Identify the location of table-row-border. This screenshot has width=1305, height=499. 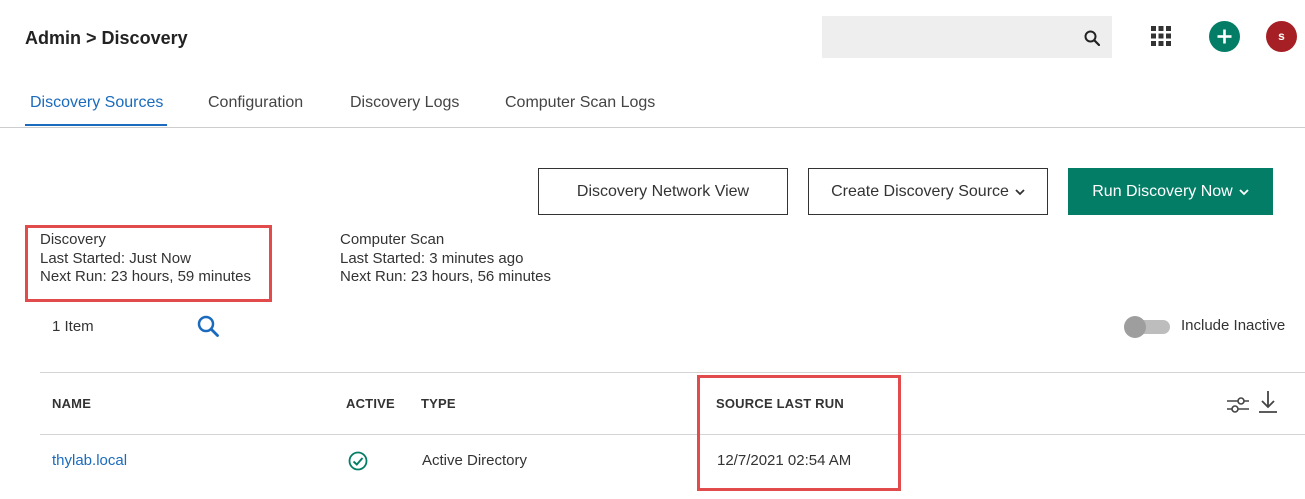
(672, 434).